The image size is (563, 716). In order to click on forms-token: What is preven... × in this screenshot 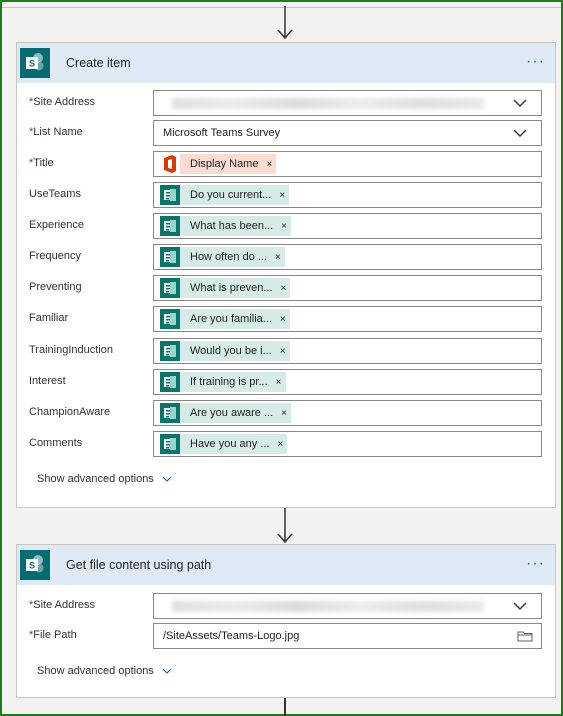, I will do `click(225, 288)`.